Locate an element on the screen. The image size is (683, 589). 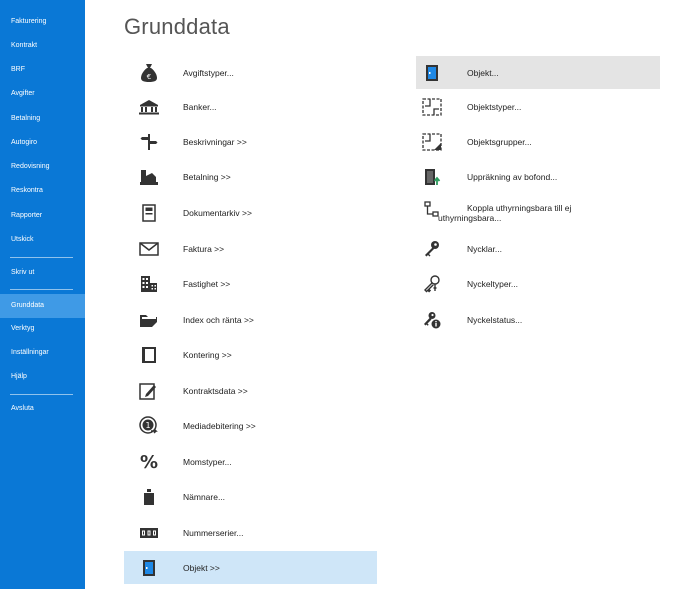
menu-item-kontering: Kontering >> is located at coordinates (250, 354).